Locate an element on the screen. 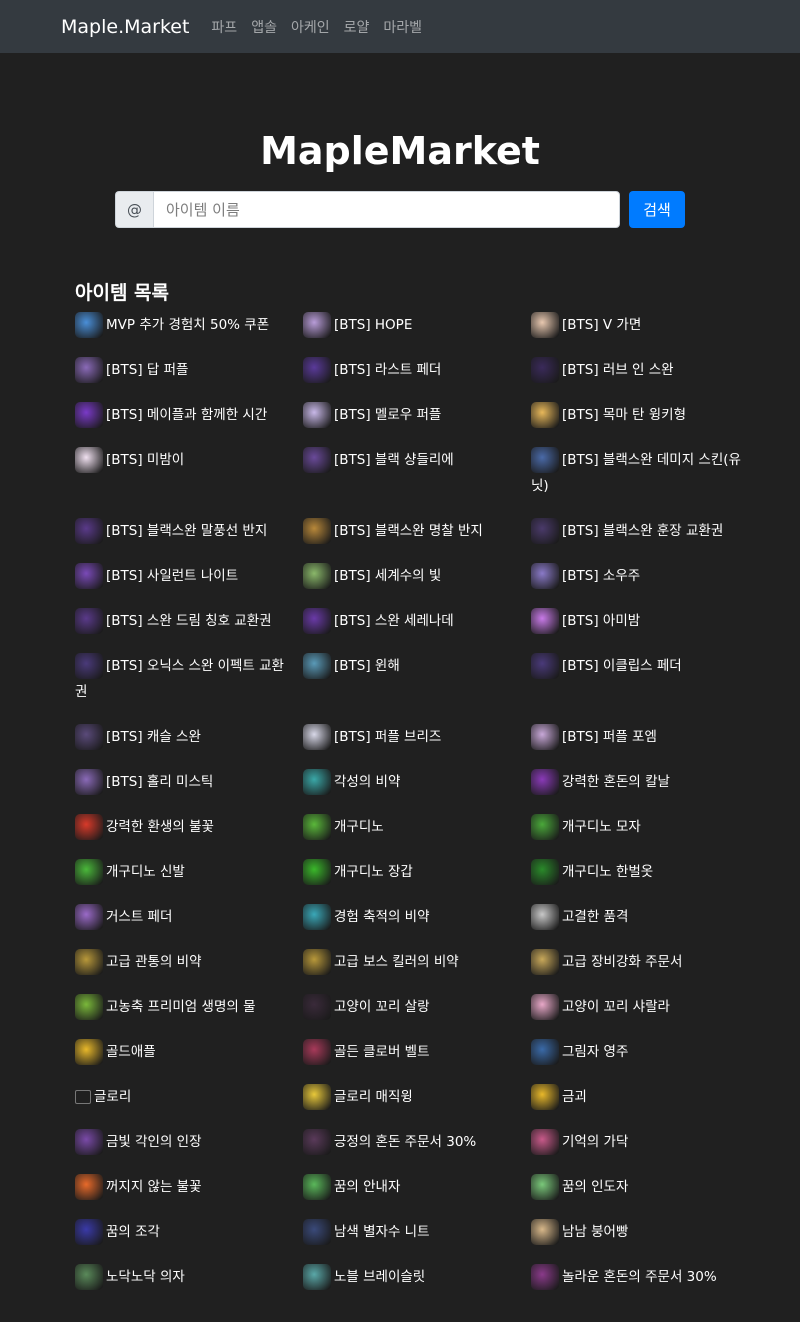 This screenshot has width=800, height=1322. dream-leader-icon is located at coordinates (545, 1187).